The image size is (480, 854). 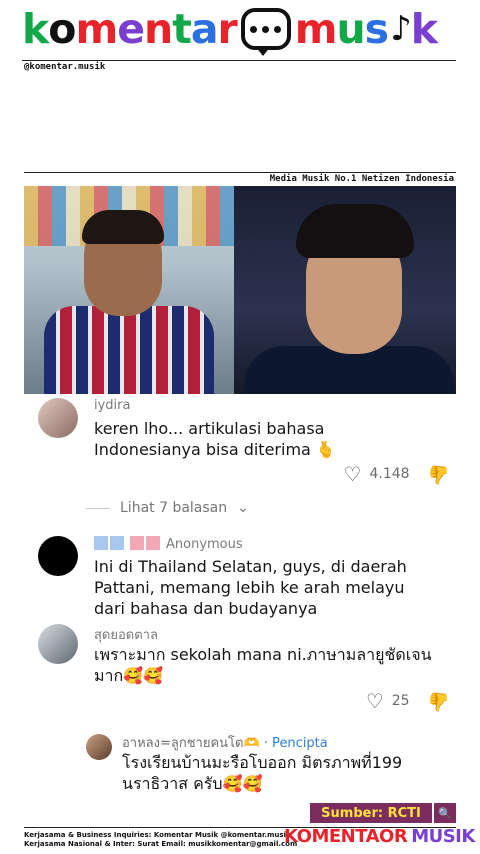 What do you see at coordinates (204, 544) in the screenshot?
I see `comment-username: Anonymous` at bounding box center [204, 544].